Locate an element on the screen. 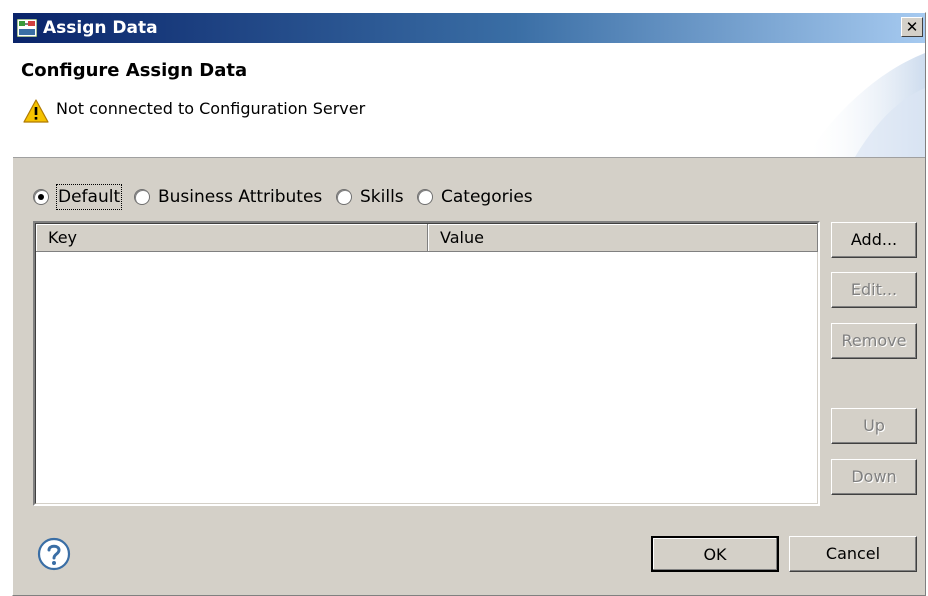 This screenshot has height=596, width=928. close-icon: ✕ is located at coordinates (912, 27).